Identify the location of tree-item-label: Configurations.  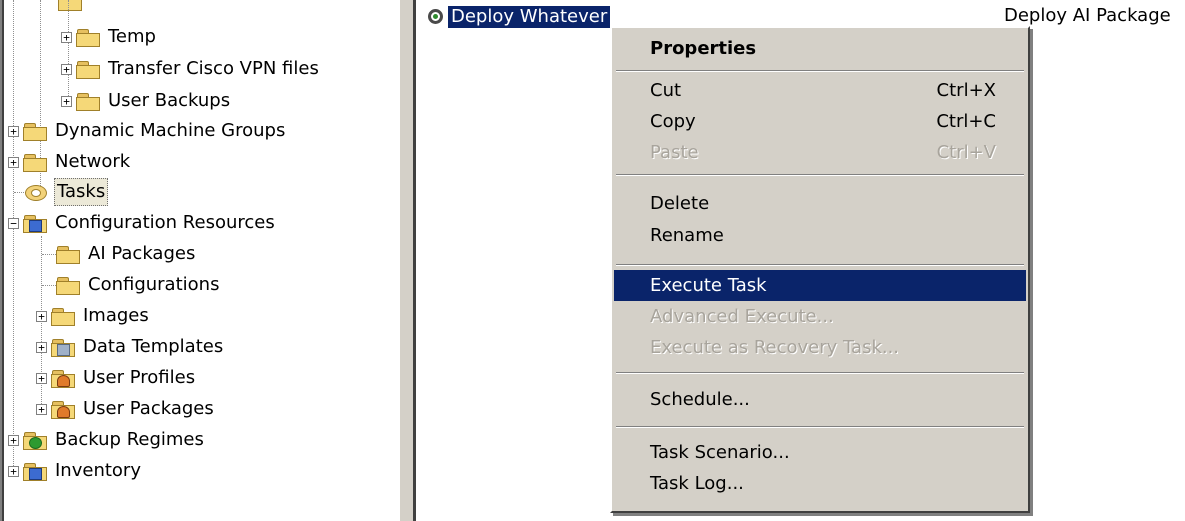
(154, 284).